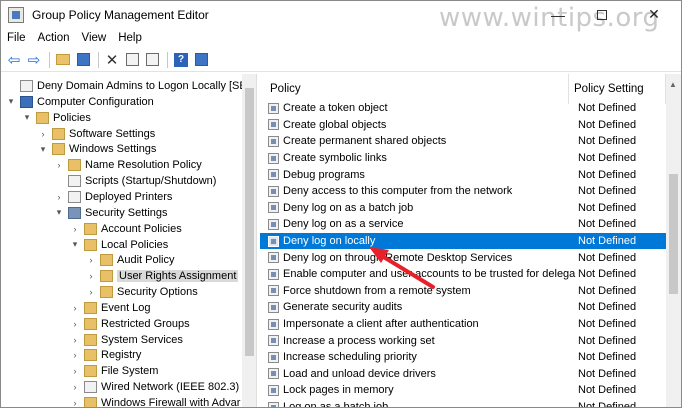 The height and width of the screenshot is (408, 682). Describe the element at coordinates (673, 234) in the screenshot. I see `list-scrollbar-thumb` at that location.